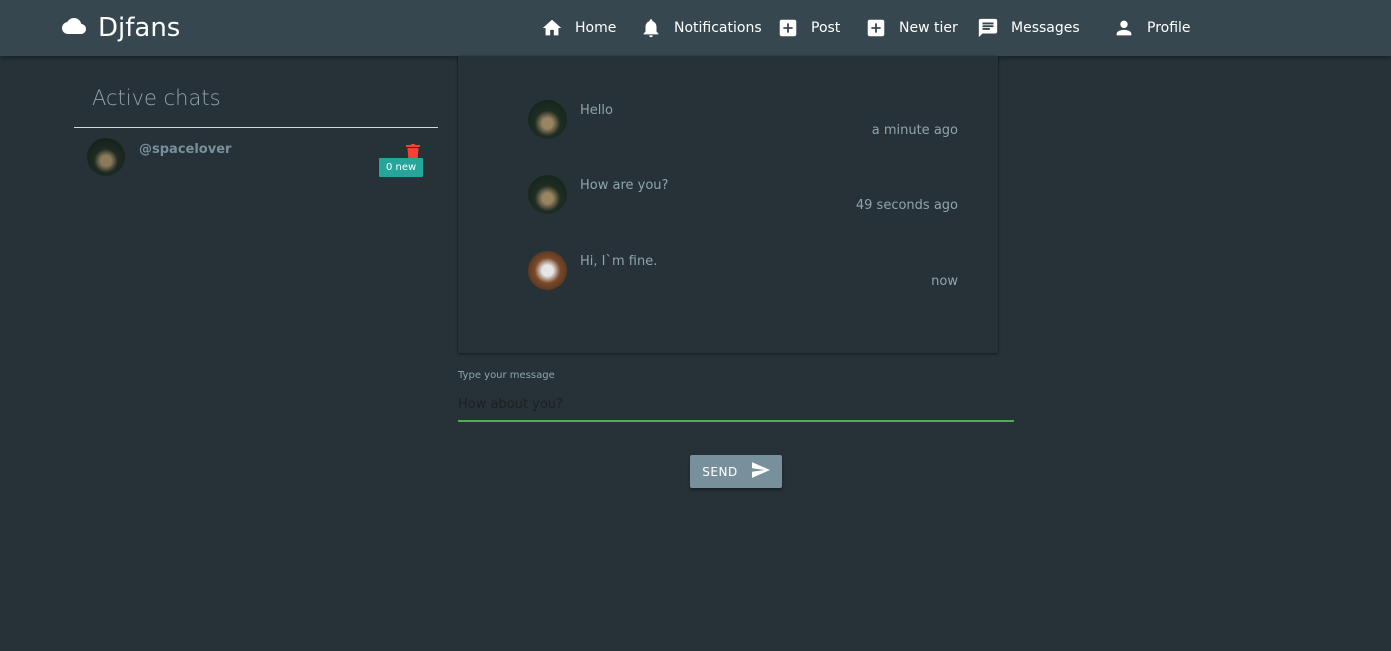 This screenshot has width=1391, height=651. Describe the element at coordinates (720, 471) in the screenshot. I see `send-label: SEND` at that location.